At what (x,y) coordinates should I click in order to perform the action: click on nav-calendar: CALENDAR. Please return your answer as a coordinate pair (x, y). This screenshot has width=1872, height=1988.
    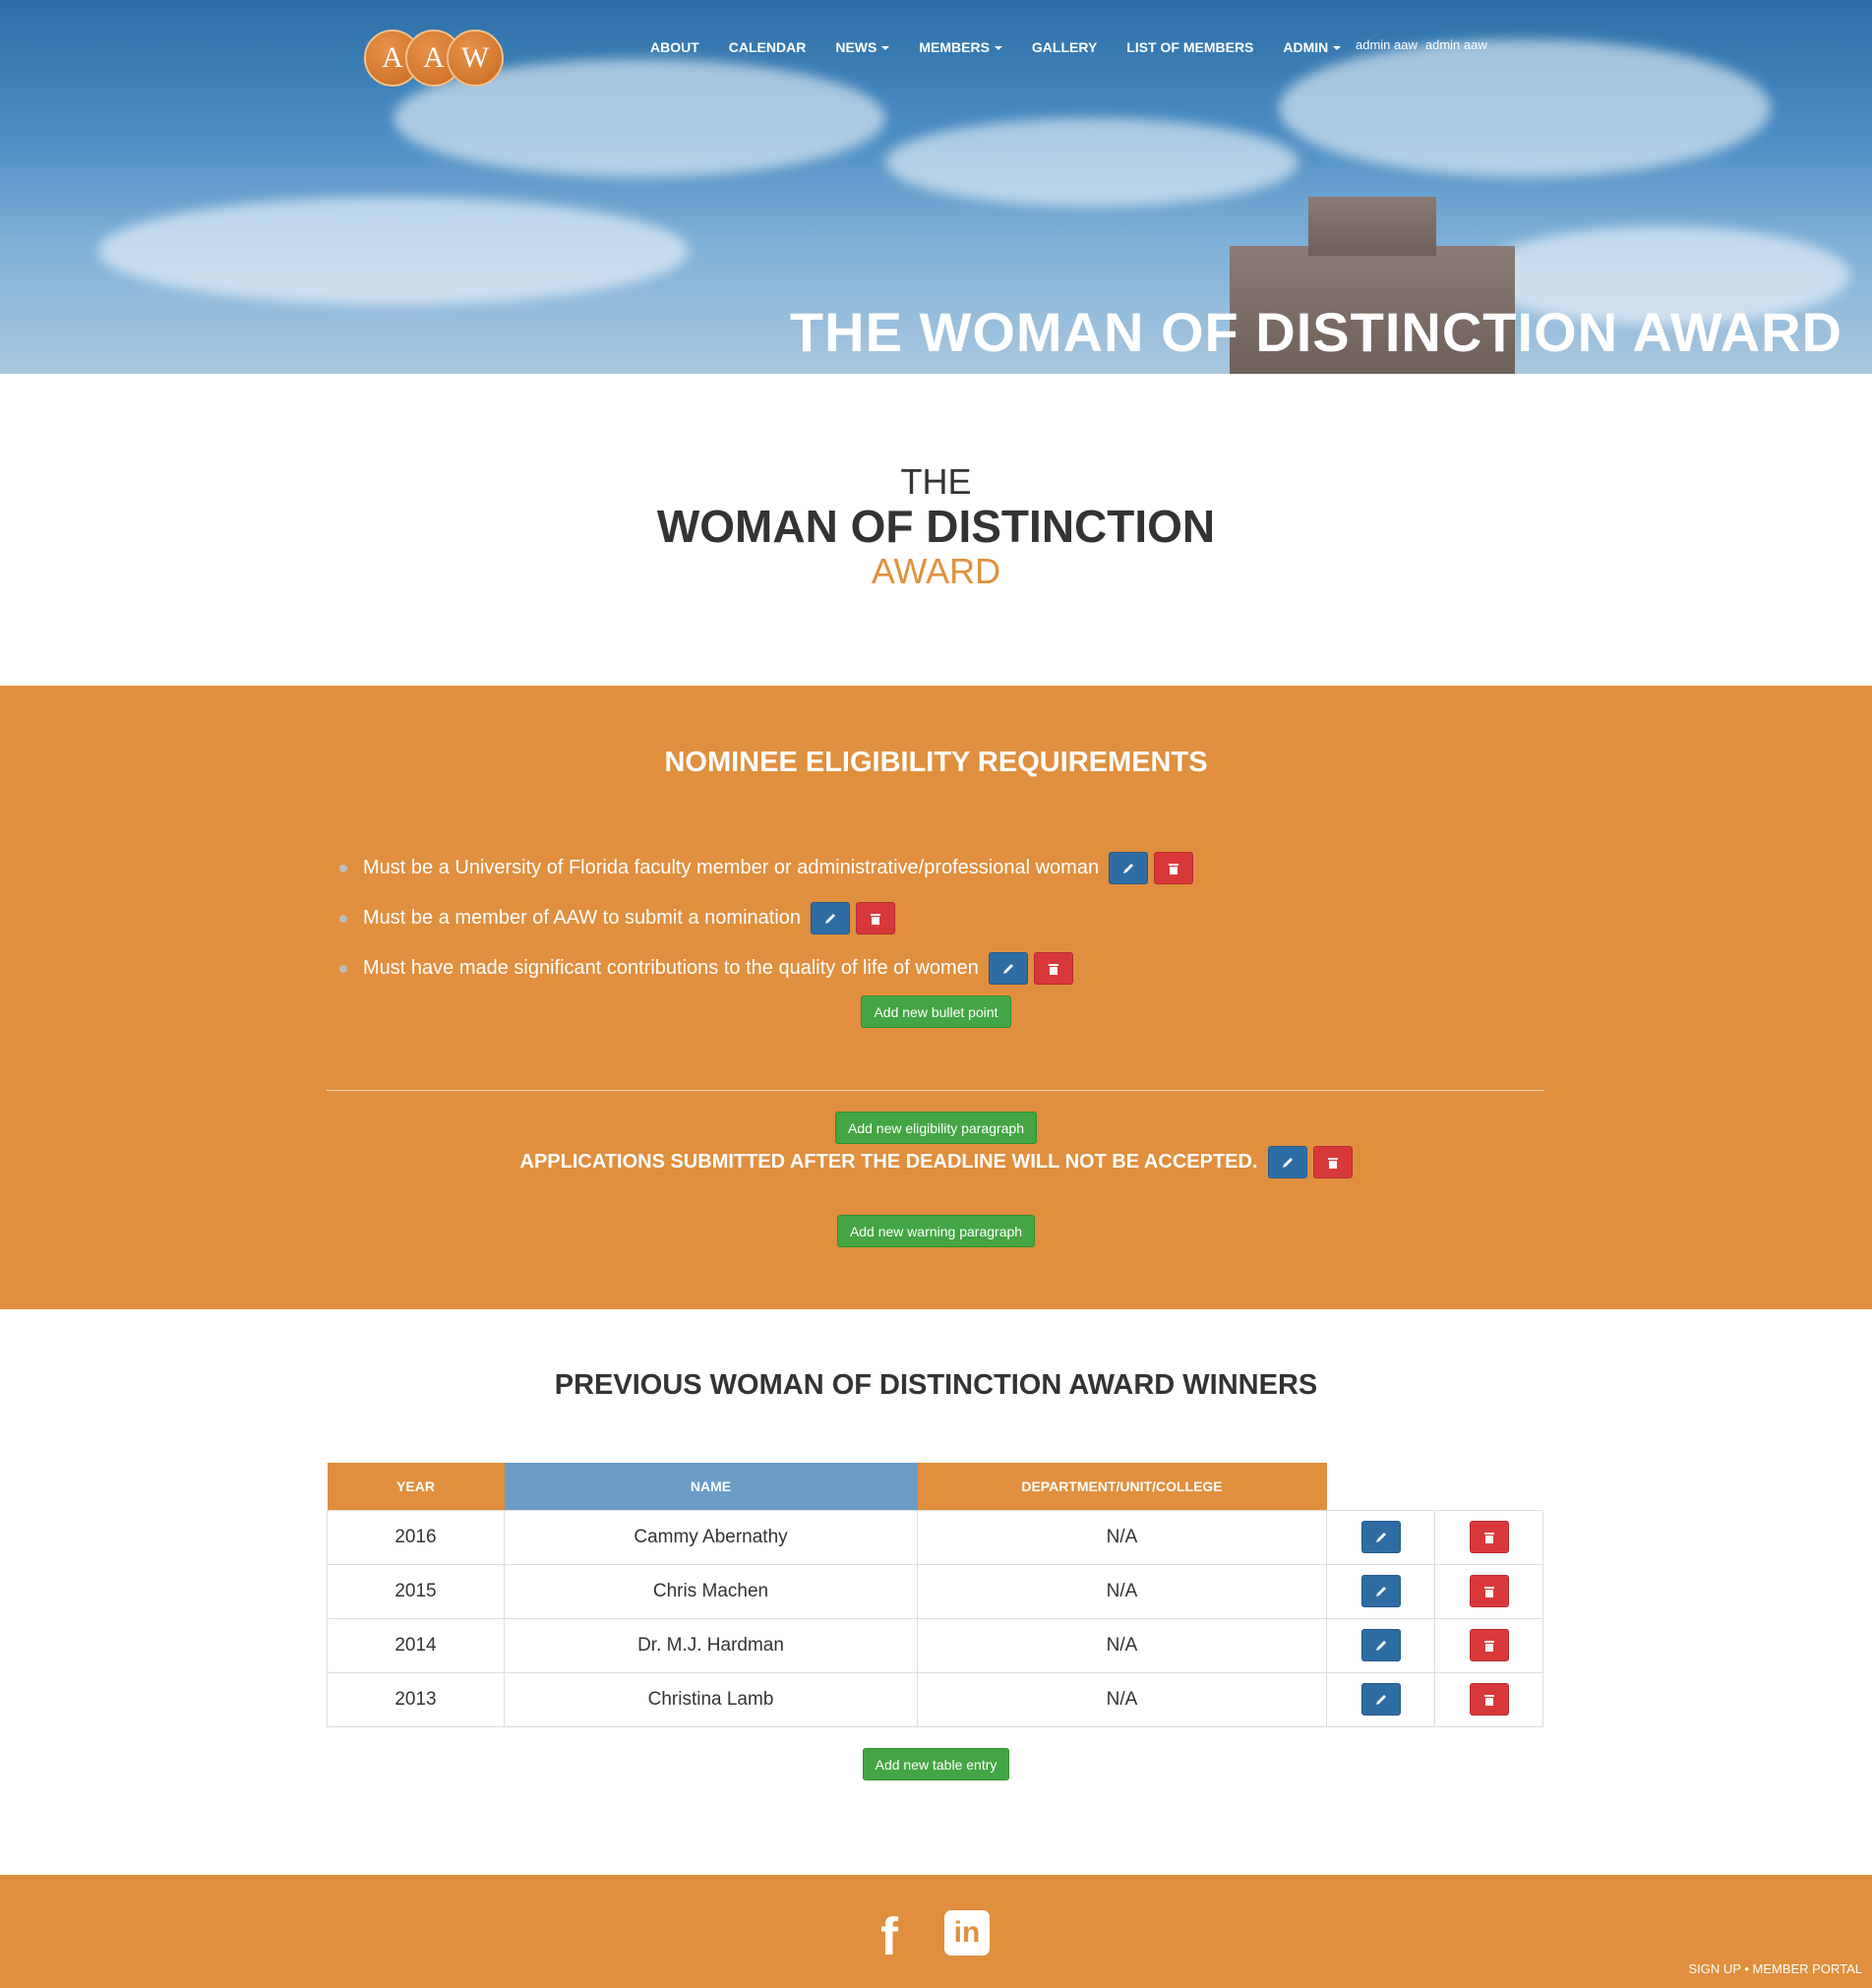
    Looking at the image, I should click on (767, 47).